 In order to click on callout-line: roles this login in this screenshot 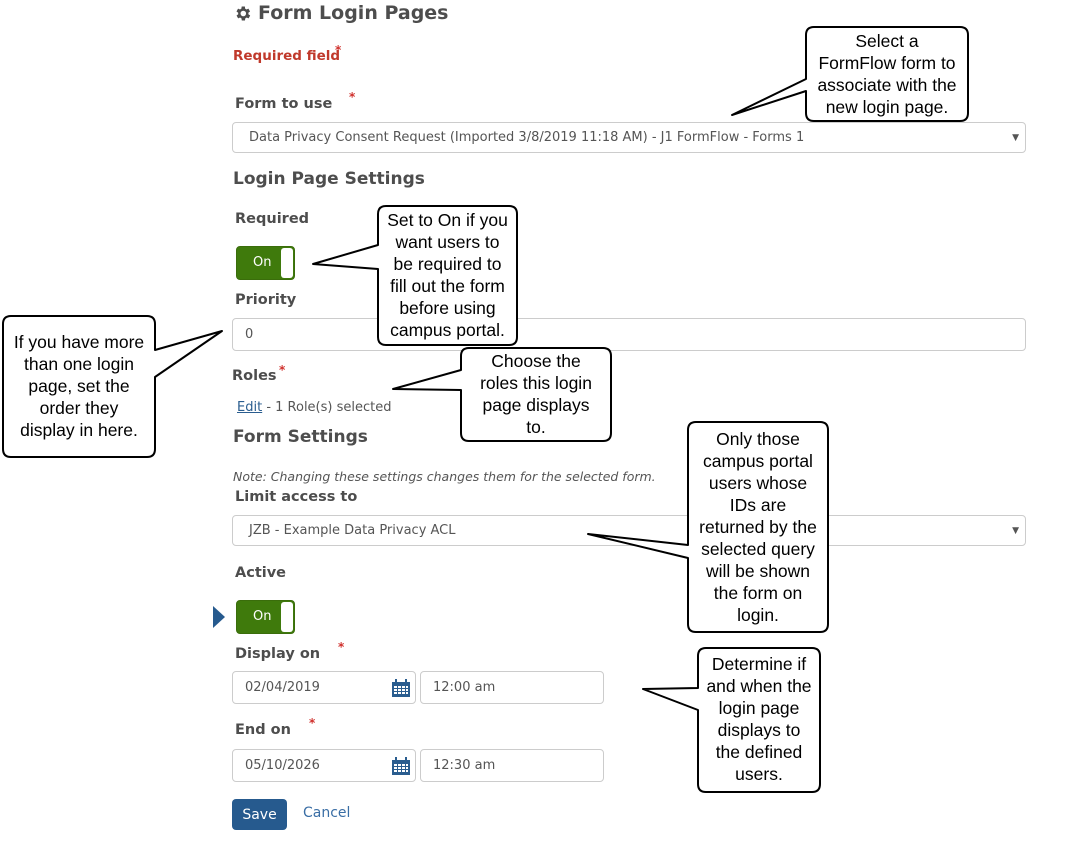, I will do `click(536, 383)`.